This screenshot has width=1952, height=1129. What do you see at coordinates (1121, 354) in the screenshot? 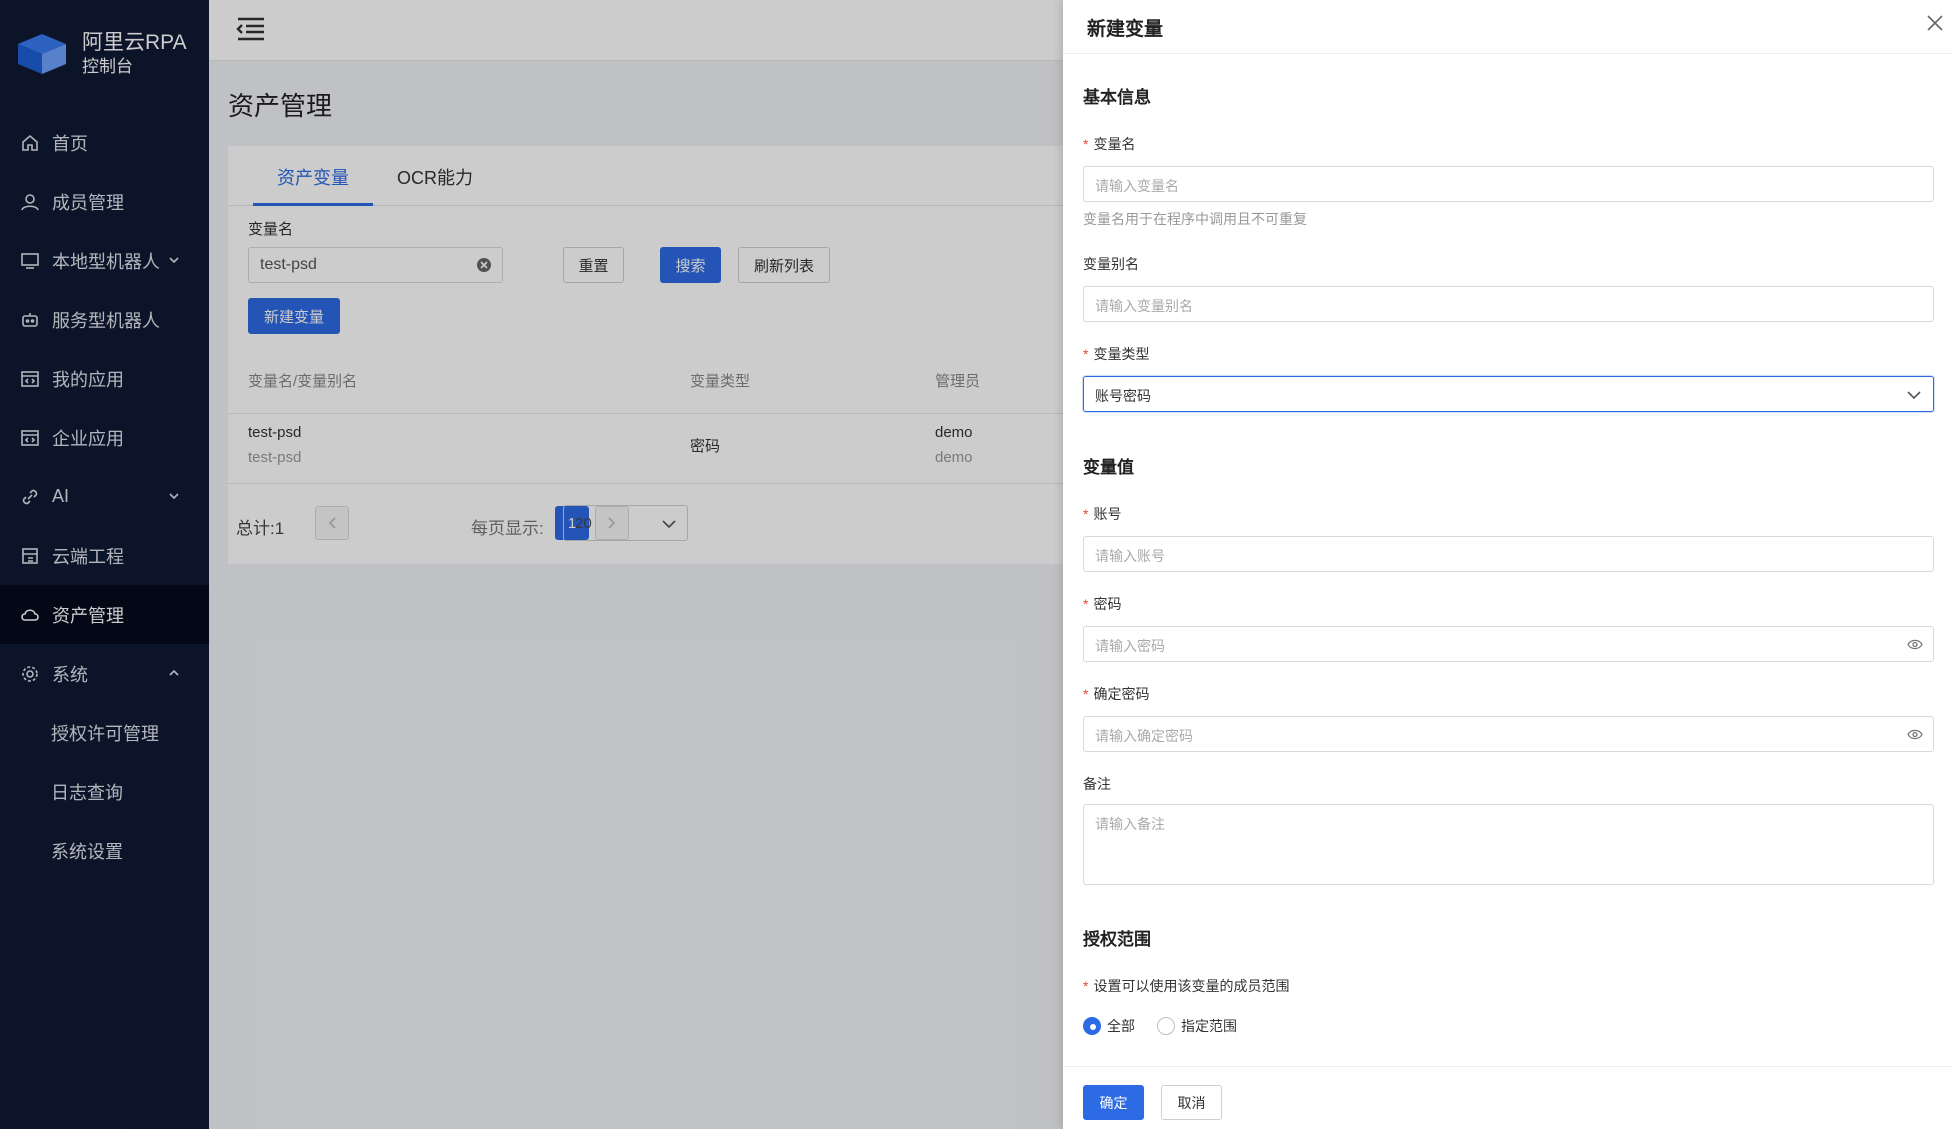
I see `label-text: 变量类型` at bounding box center [1121, 354].